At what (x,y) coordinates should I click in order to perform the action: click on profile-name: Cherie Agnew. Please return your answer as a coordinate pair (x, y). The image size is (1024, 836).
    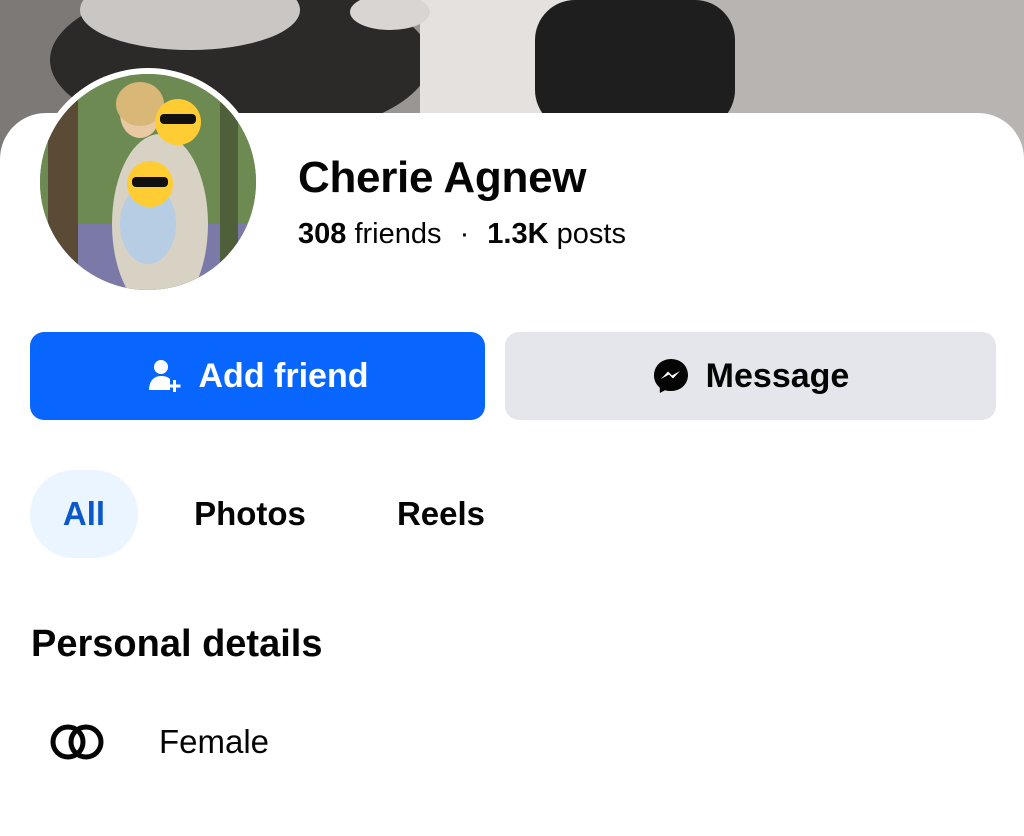
    Looking at the image, I should click on (442, 177).